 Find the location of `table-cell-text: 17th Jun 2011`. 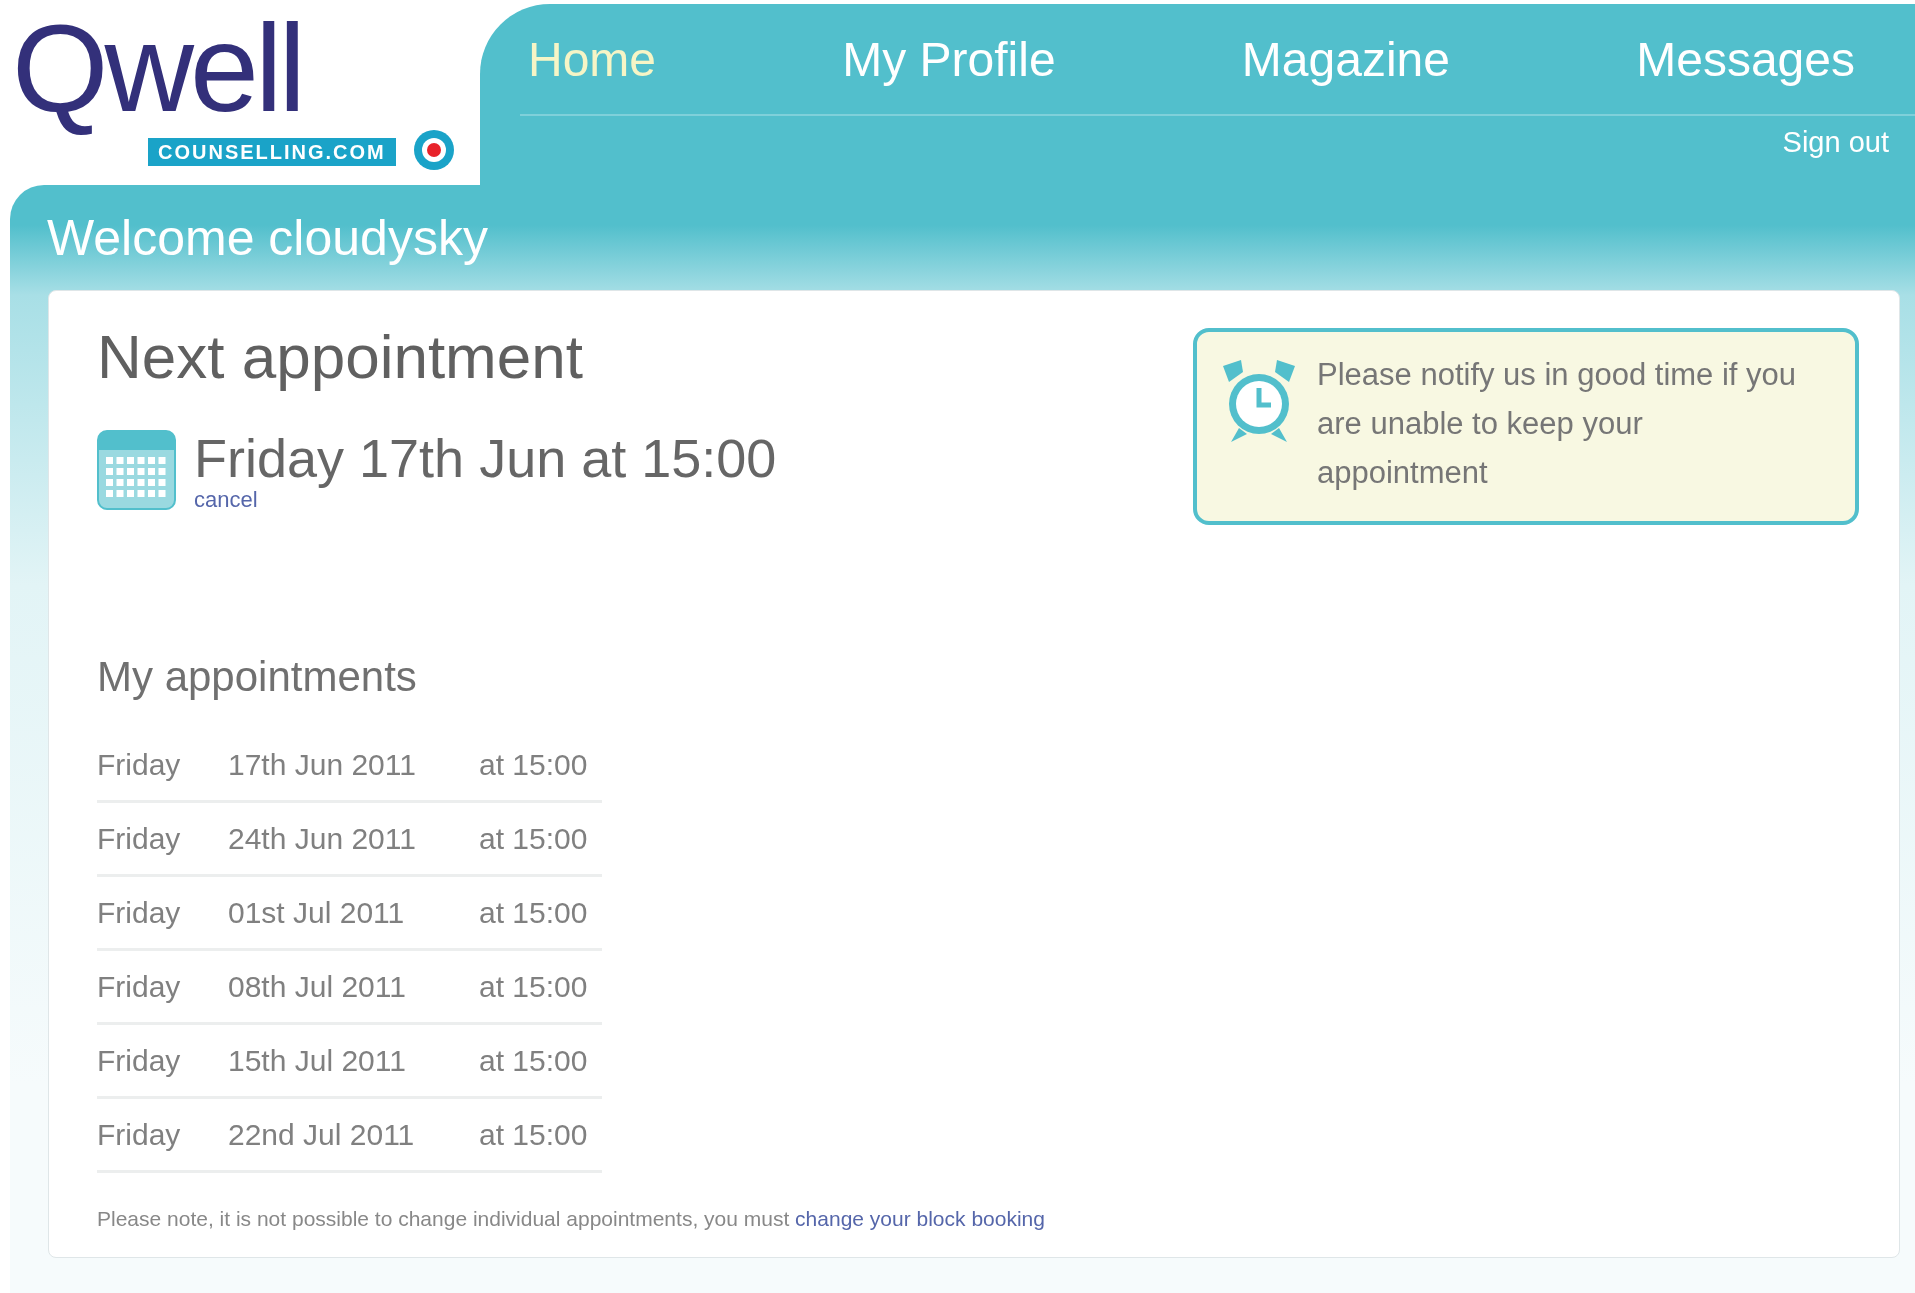

table-cell-text: 17th Jun 2011 is located at coordinates (322, 764).